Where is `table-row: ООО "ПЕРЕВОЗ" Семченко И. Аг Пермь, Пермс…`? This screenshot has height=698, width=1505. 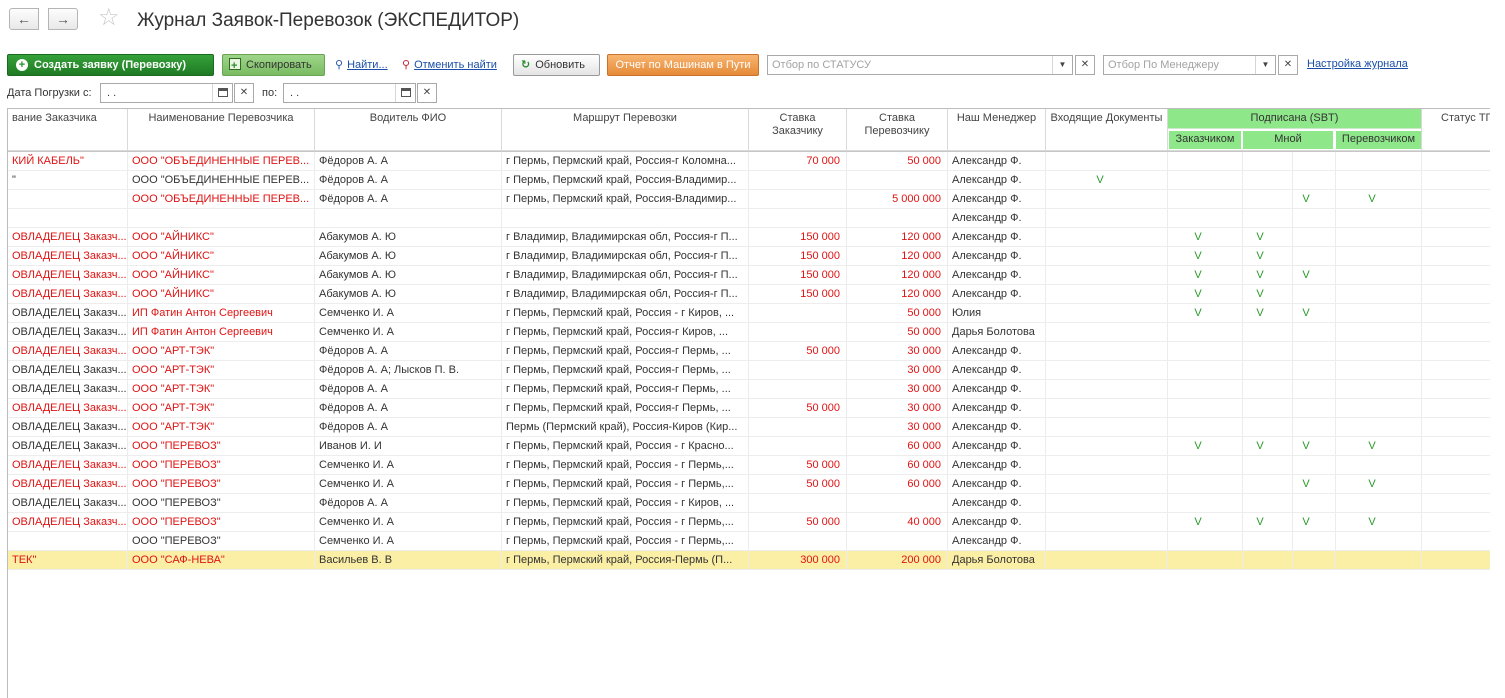 table-row: ООО "ПЕРЕВОЗ" Семченко И. Аг Пермь, Пермс… is located at coordinates (749, 541).